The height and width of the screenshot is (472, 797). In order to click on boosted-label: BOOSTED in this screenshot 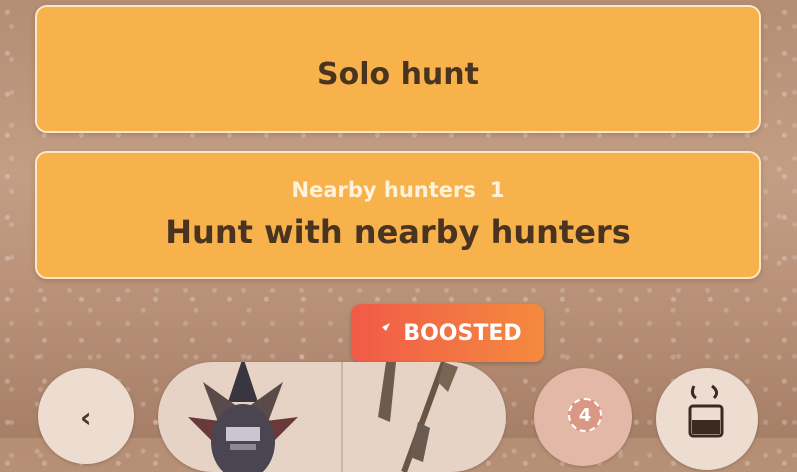, I will do `click(462, 333)`.